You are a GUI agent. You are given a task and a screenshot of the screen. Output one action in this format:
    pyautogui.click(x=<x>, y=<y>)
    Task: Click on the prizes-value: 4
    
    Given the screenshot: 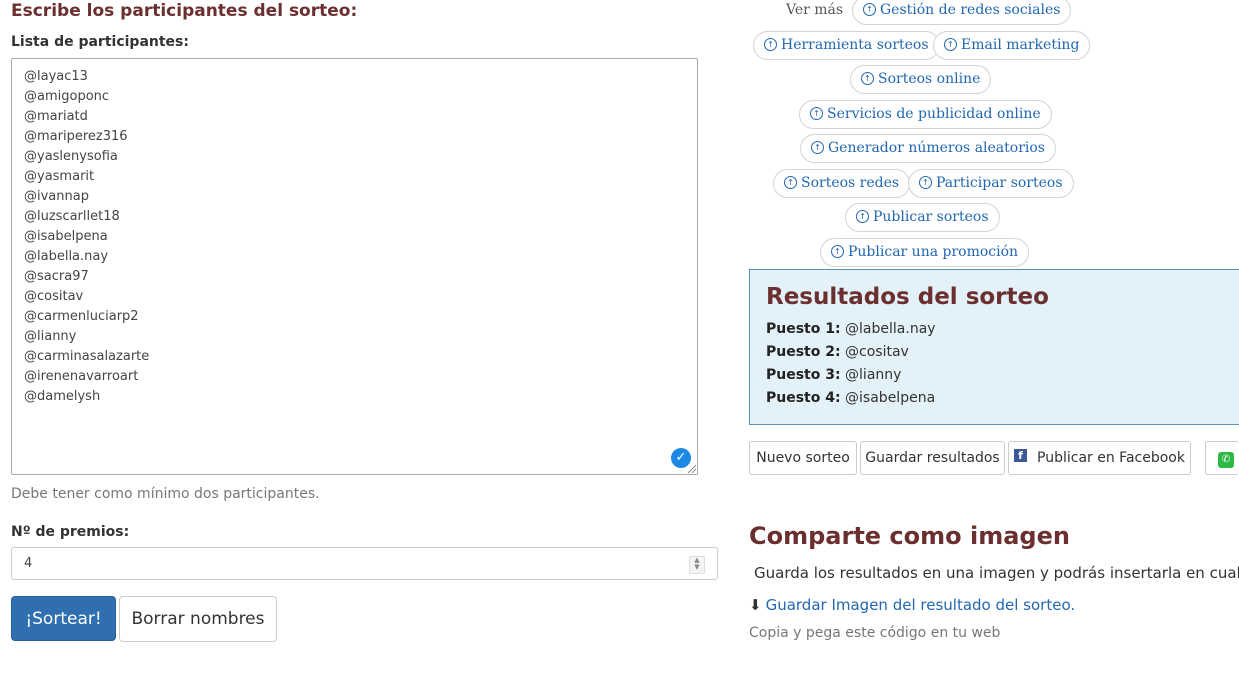 What is the action you would take?
    pyautogui.click(x=28, y=563)
    